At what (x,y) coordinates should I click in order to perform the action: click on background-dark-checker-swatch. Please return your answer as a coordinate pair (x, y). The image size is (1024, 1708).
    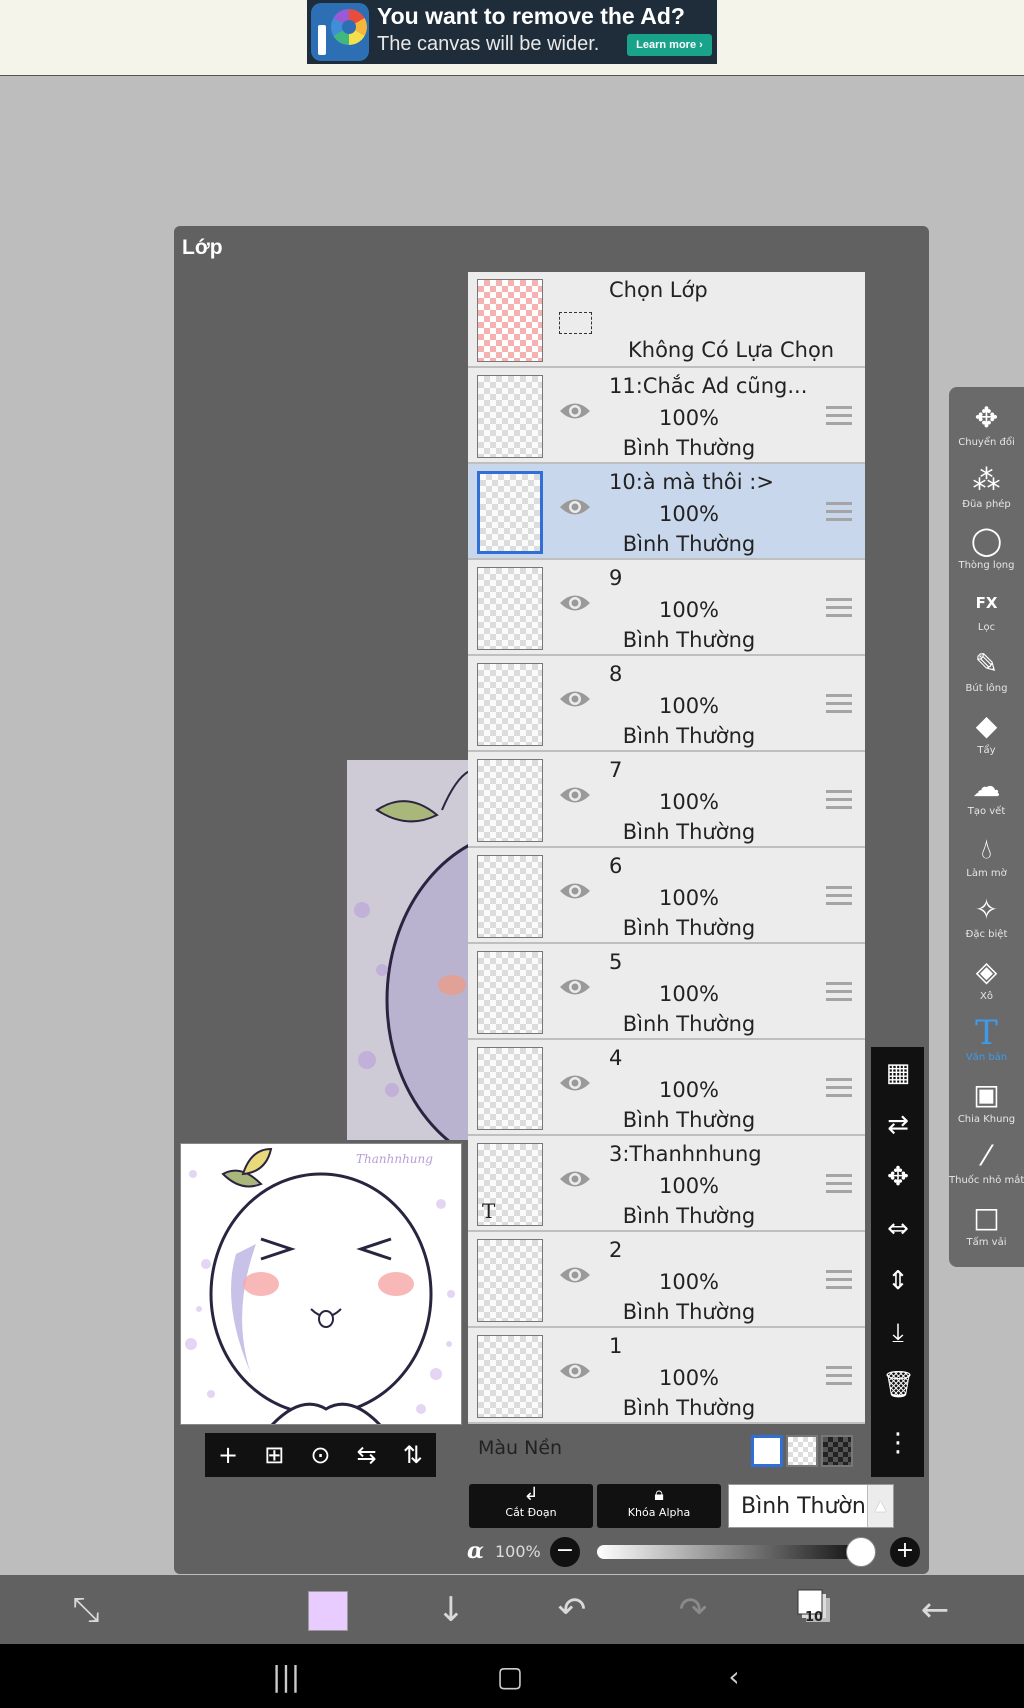
    Looking at the image, I should click on (837, 1451).